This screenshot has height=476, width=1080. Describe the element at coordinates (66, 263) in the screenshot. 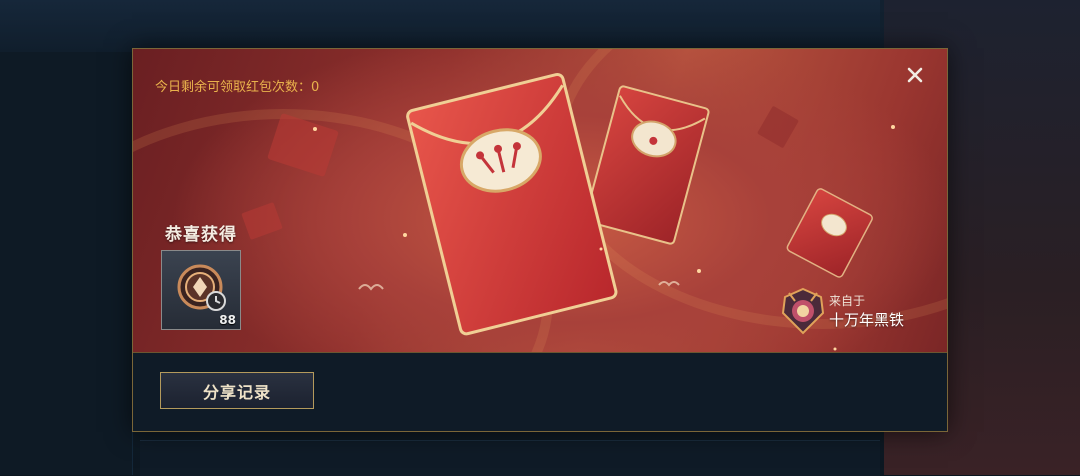

I see `background-left-rail` at that location.